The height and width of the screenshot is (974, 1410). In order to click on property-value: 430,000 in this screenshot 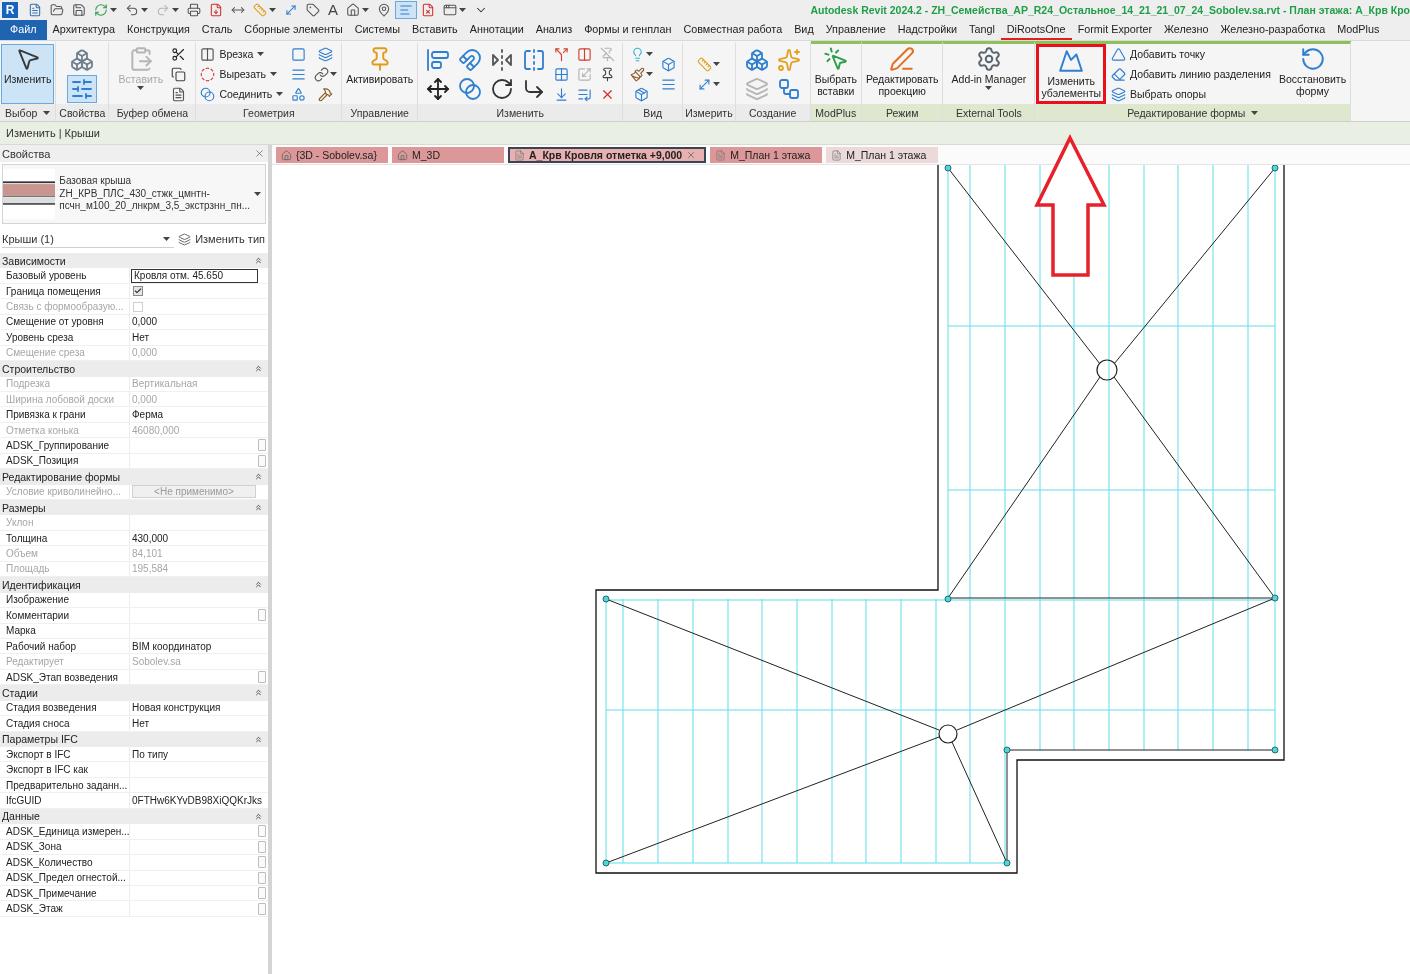, I will do `click(150, 538)`.